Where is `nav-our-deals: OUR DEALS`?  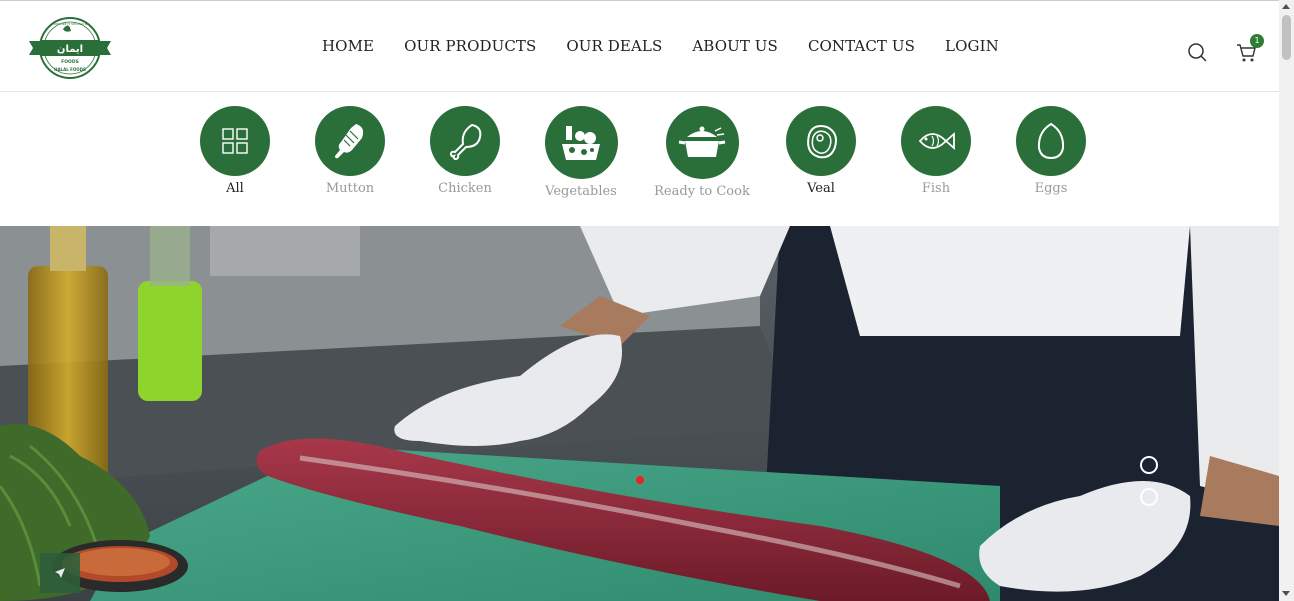 nav-our-deals: OUR DEALS is located at coordinates (614, 46).